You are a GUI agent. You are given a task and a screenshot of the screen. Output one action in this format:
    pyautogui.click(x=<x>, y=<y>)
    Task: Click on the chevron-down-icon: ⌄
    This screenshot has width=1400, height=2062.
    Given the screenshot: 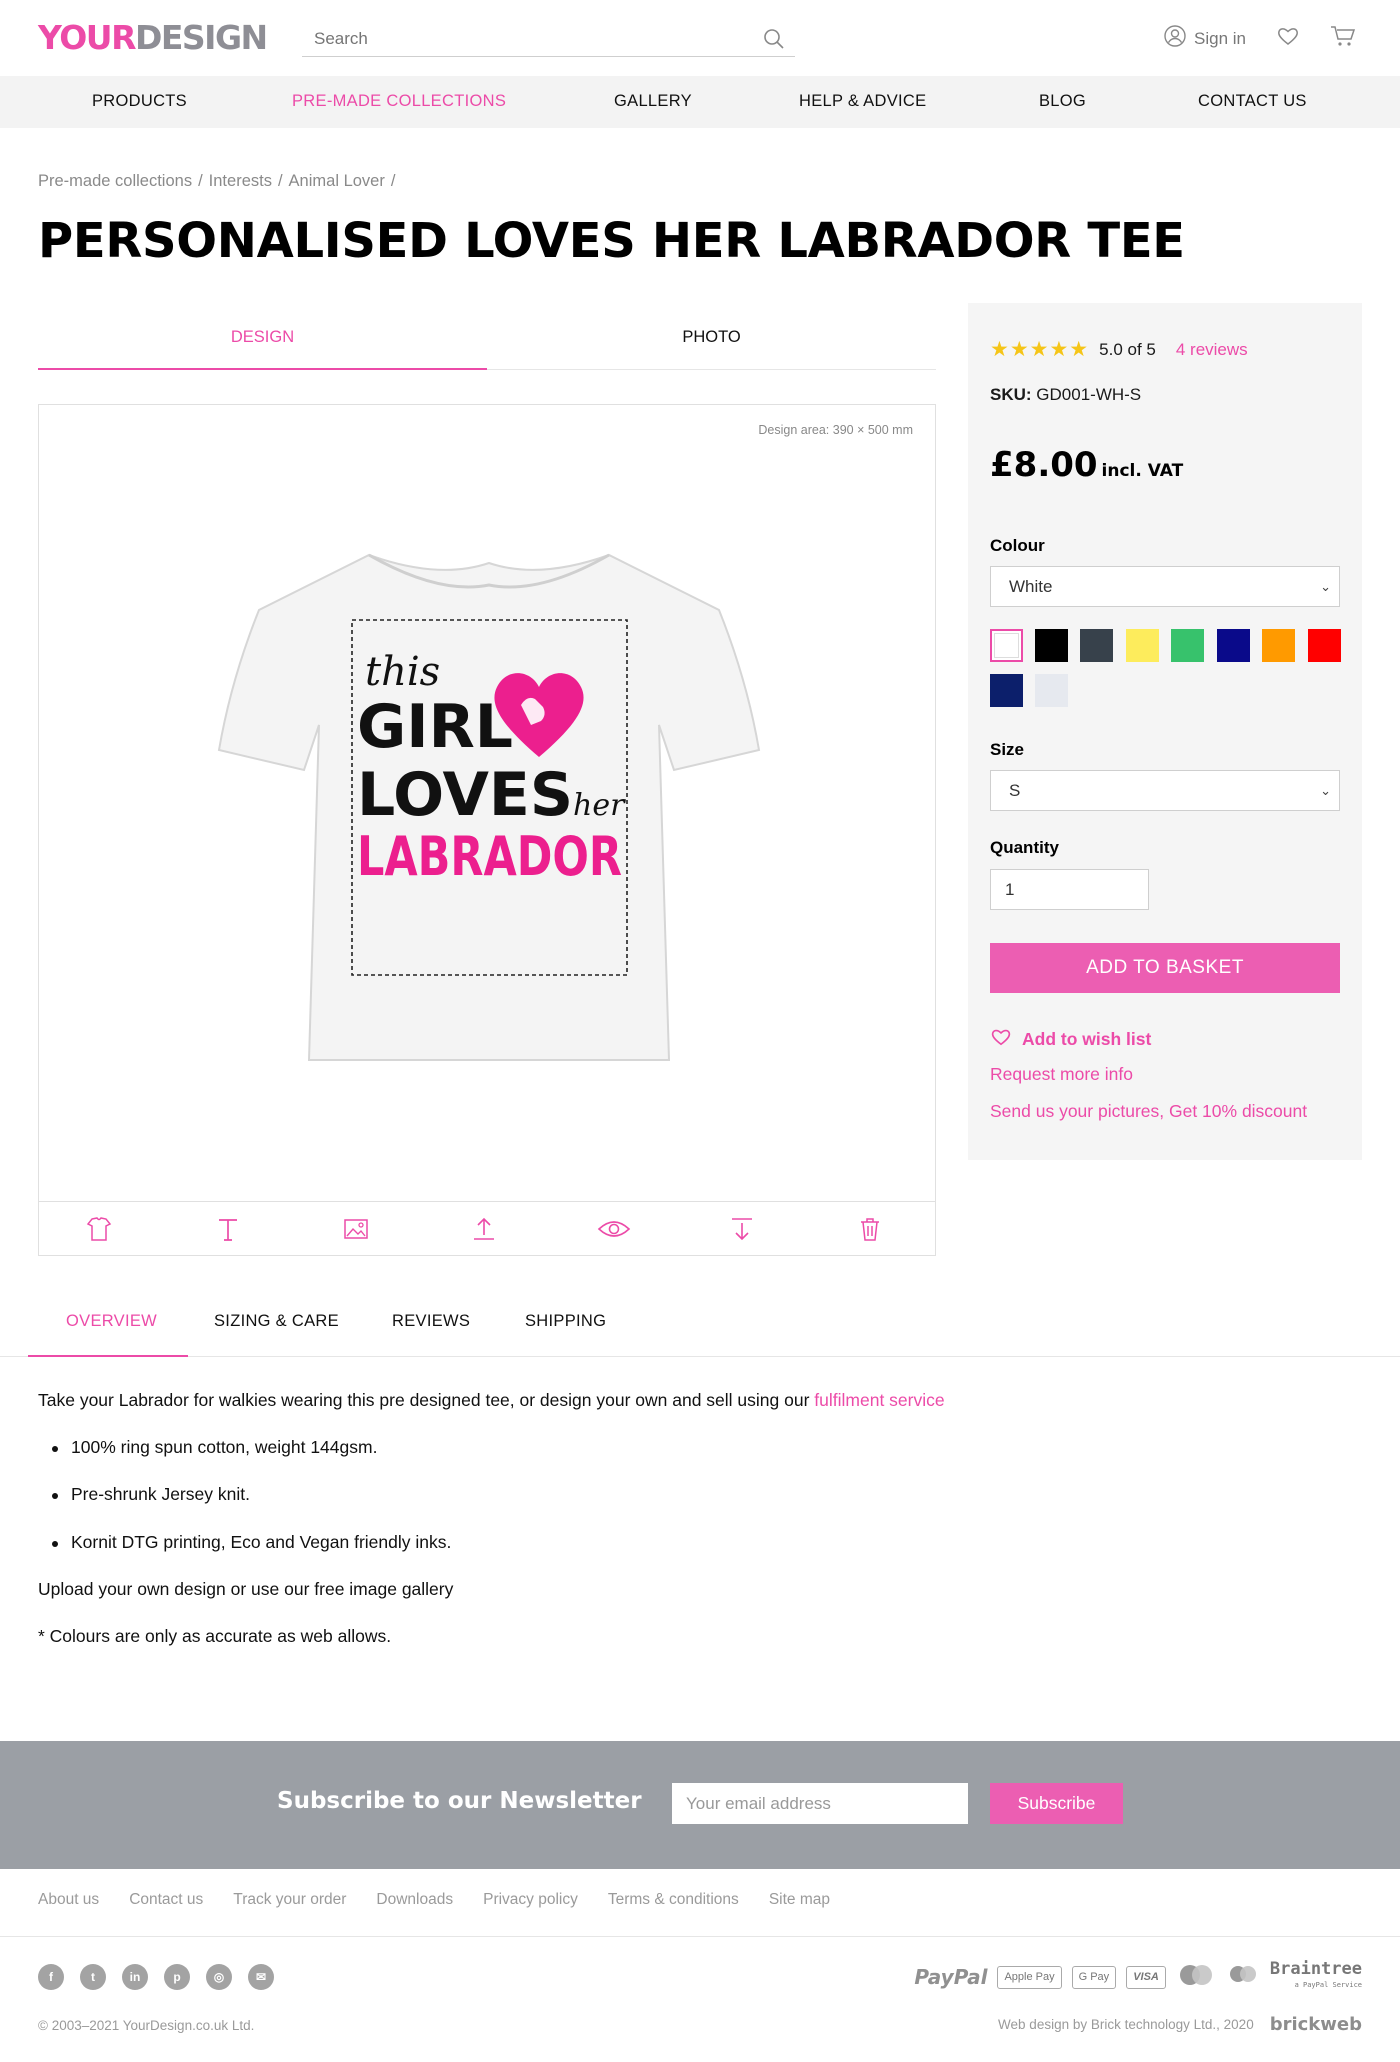 What is the action you would take?
    pyautogui.click(x=1325, y=790)
    